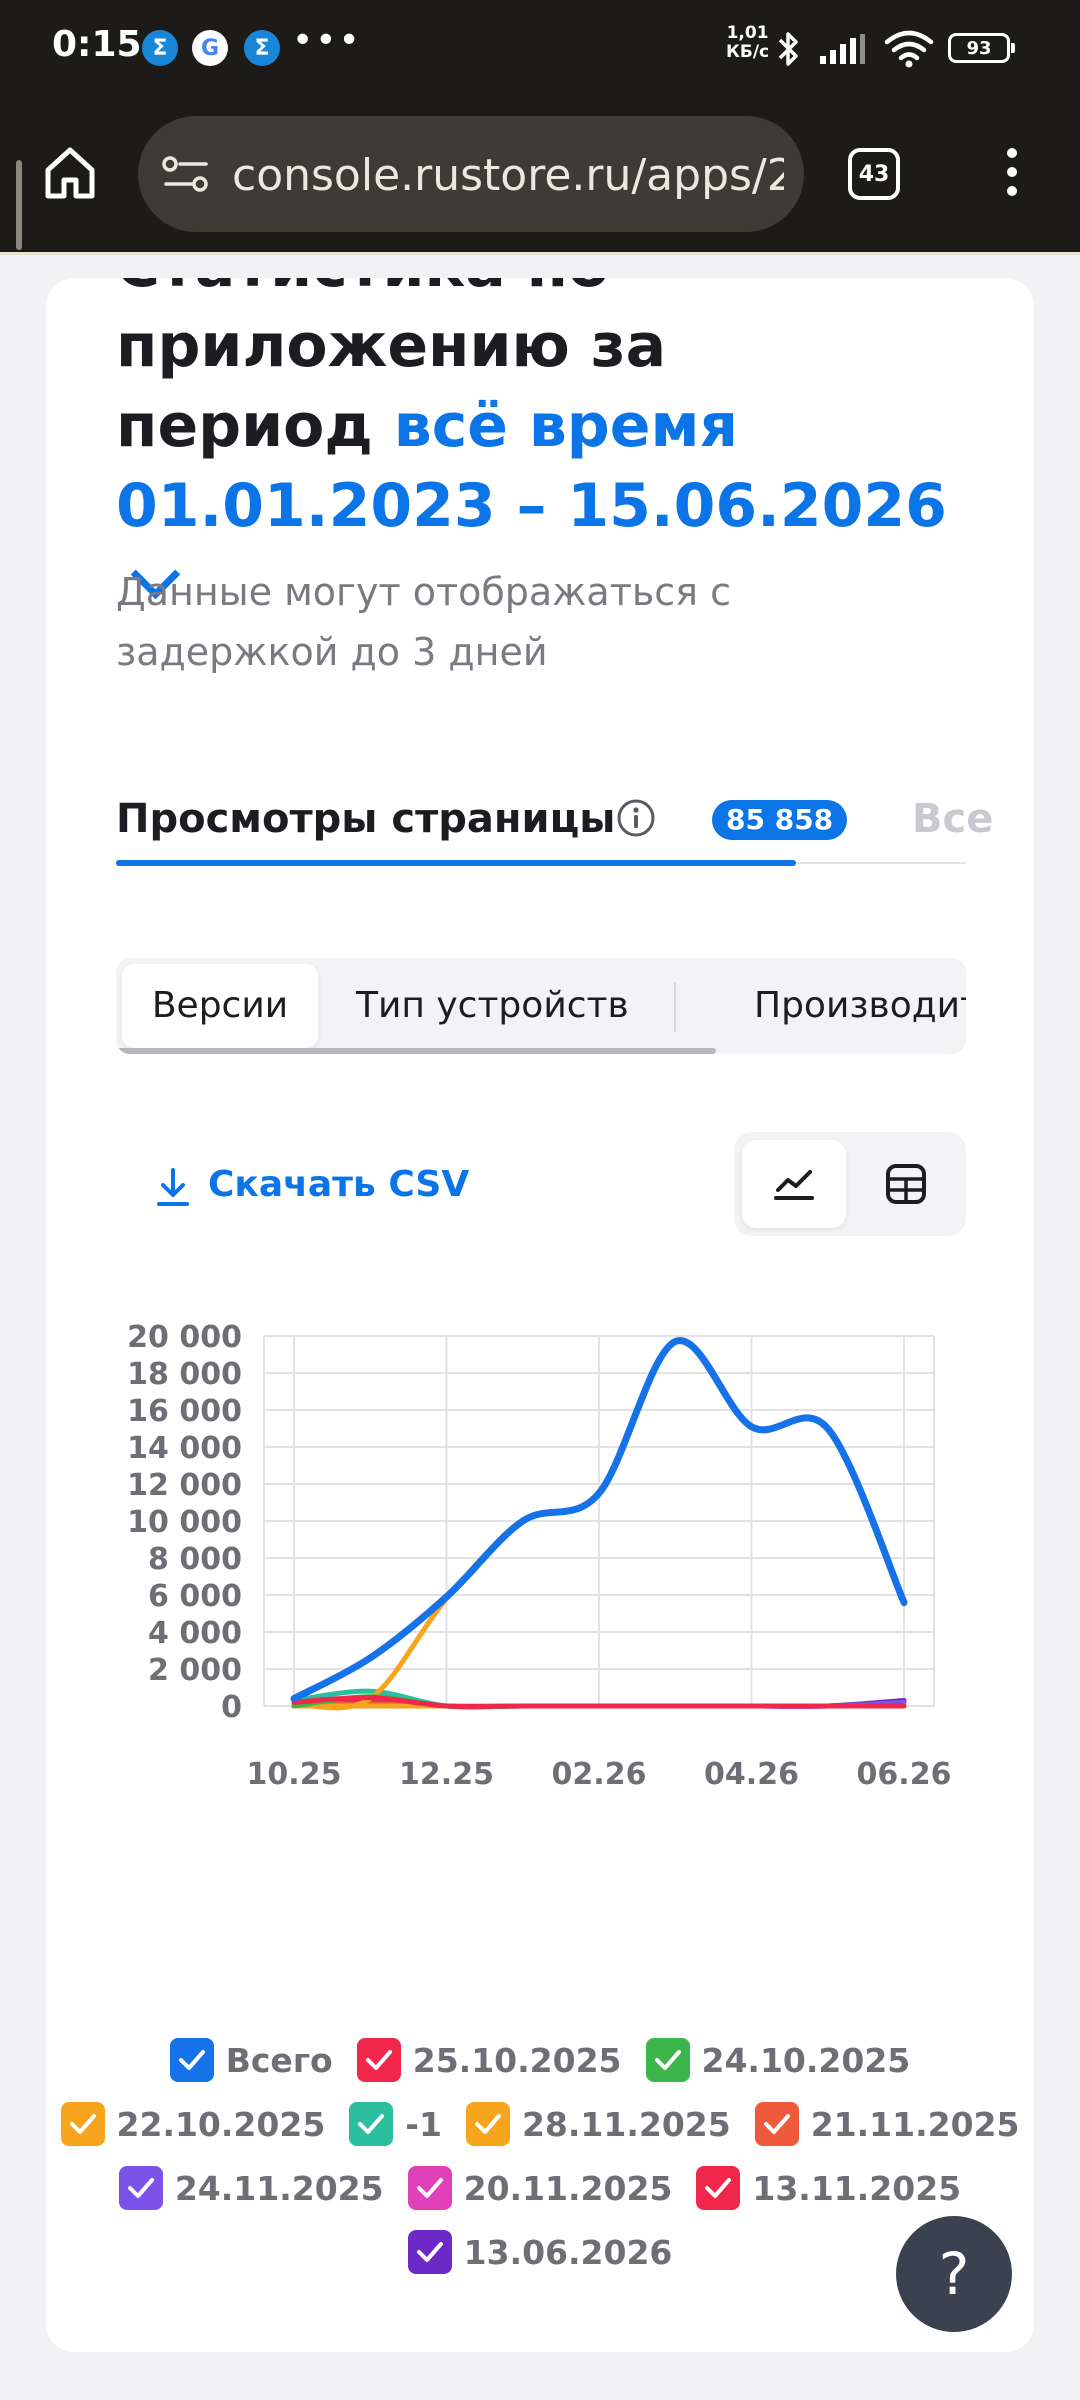 This screenshot has width=1080, height=2400. What do you see at coordinates (220, 1006) in the screenshot?
I see `segment-versions: Версии` at bounding box center [220, 1006].